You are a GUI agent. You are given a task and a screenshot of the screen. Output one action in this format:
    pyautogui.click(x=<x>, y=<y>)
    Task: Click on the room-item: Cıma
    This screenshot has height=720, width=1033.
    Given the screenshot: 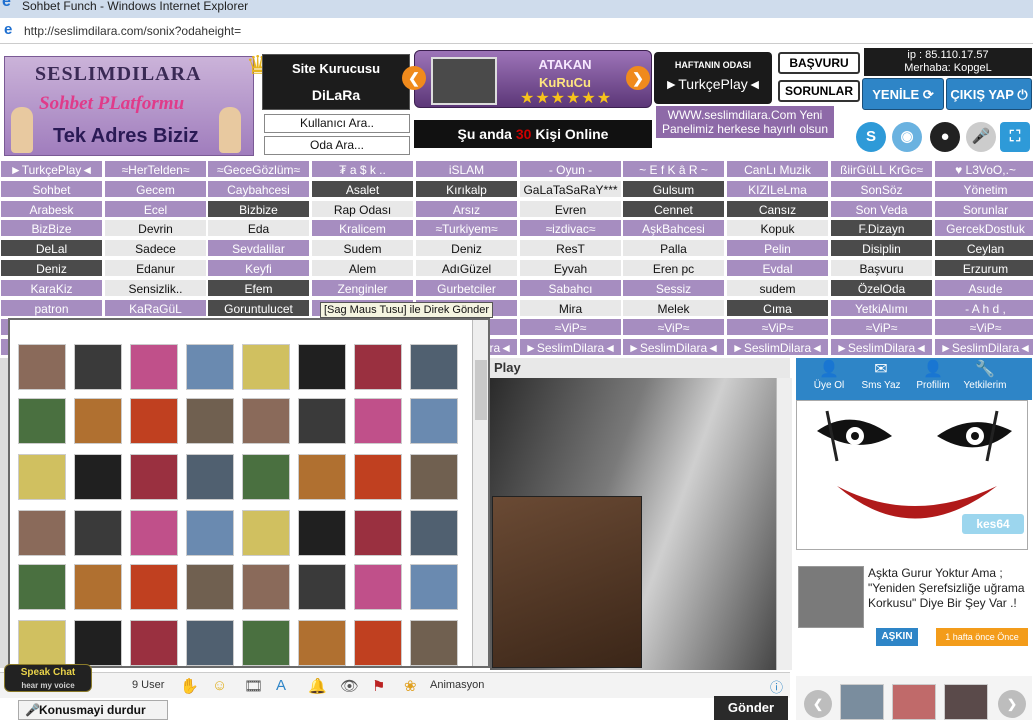 What is the action you would take?
    pyautogui.click(x=777, y=307)
    